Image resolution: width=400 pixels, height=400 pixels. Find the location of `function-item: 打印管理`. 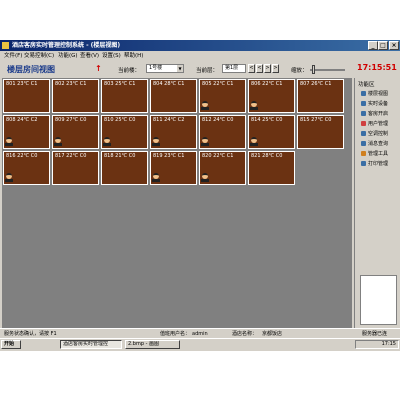

function-item: 打印管理 is located at coordinates (374, 164).